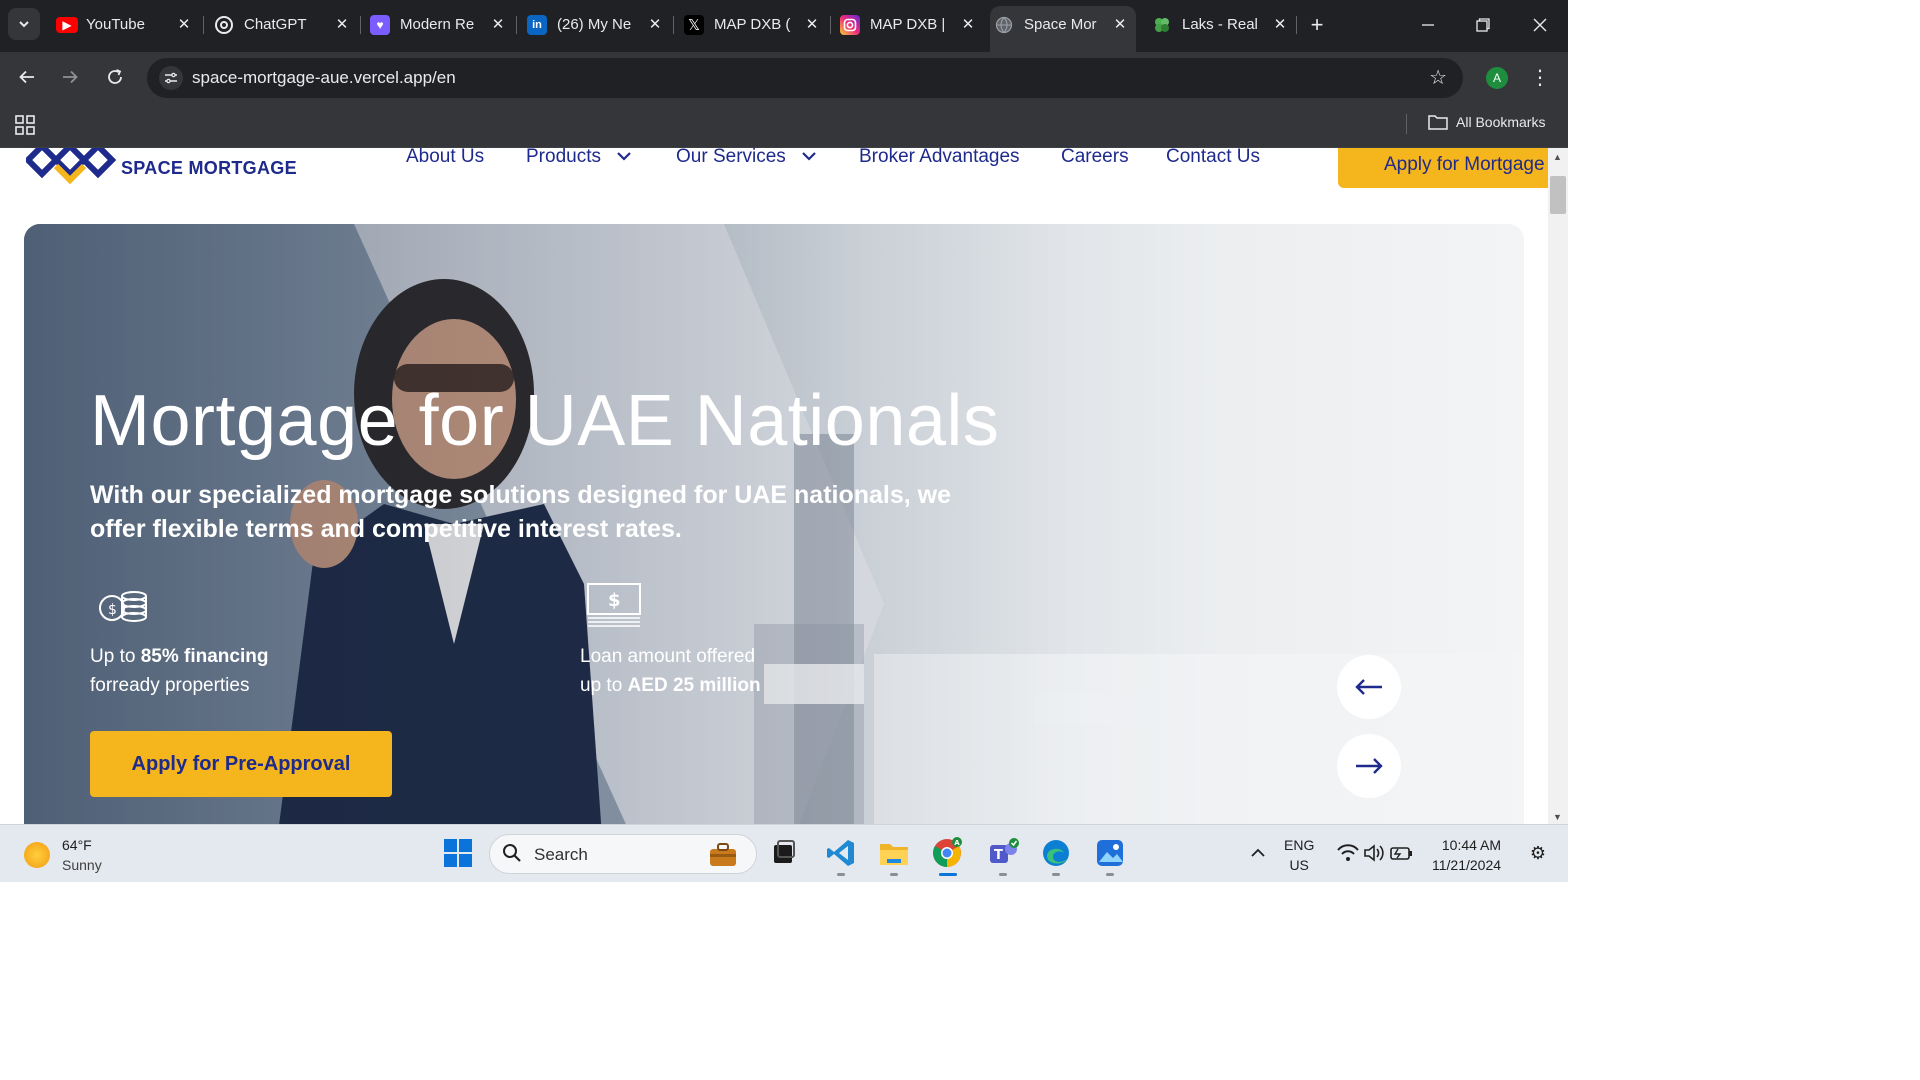 This screenshot has width=1920, height=1080. Describe the element at coordinates (440, 25) in the screenshot. I see `tab-modern-re: ♥ Modern Re ✕` at that location.